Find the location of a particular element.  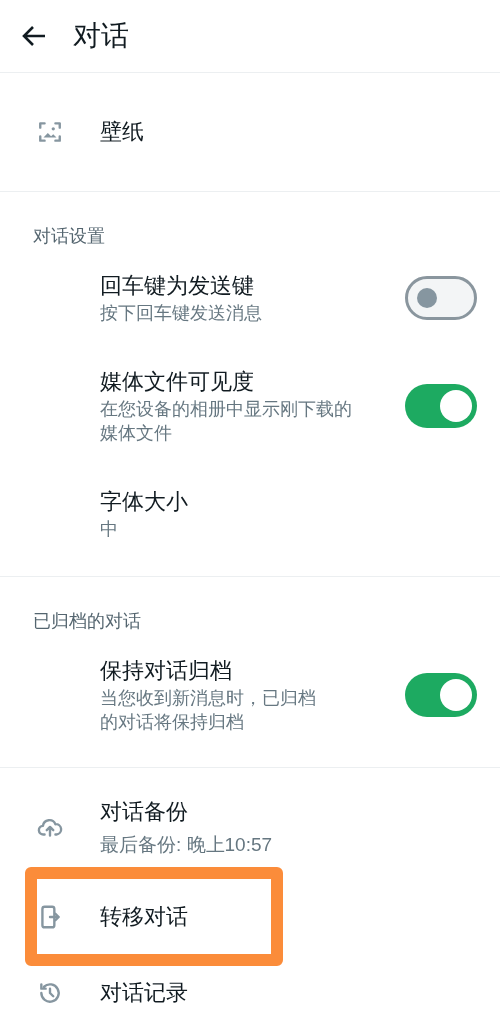

setting-title: 媒体文件可见度 is located at coordinates (177, 382).